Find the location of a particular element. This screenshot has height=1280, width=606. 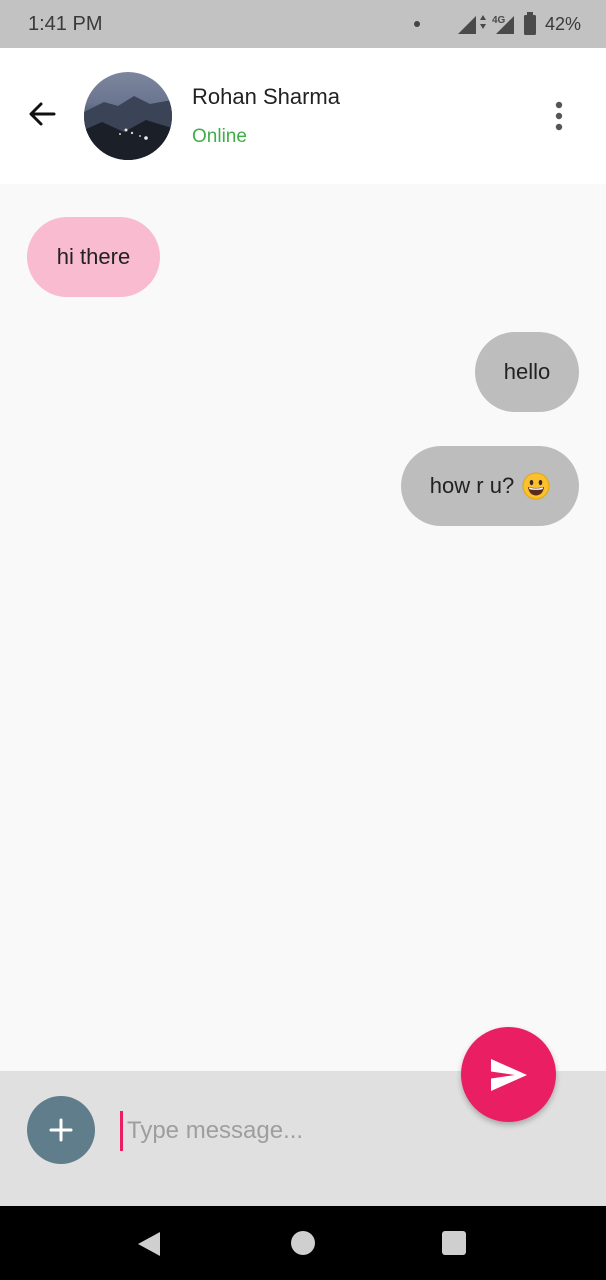

message-text: hello is located at coordinates (527, 371).